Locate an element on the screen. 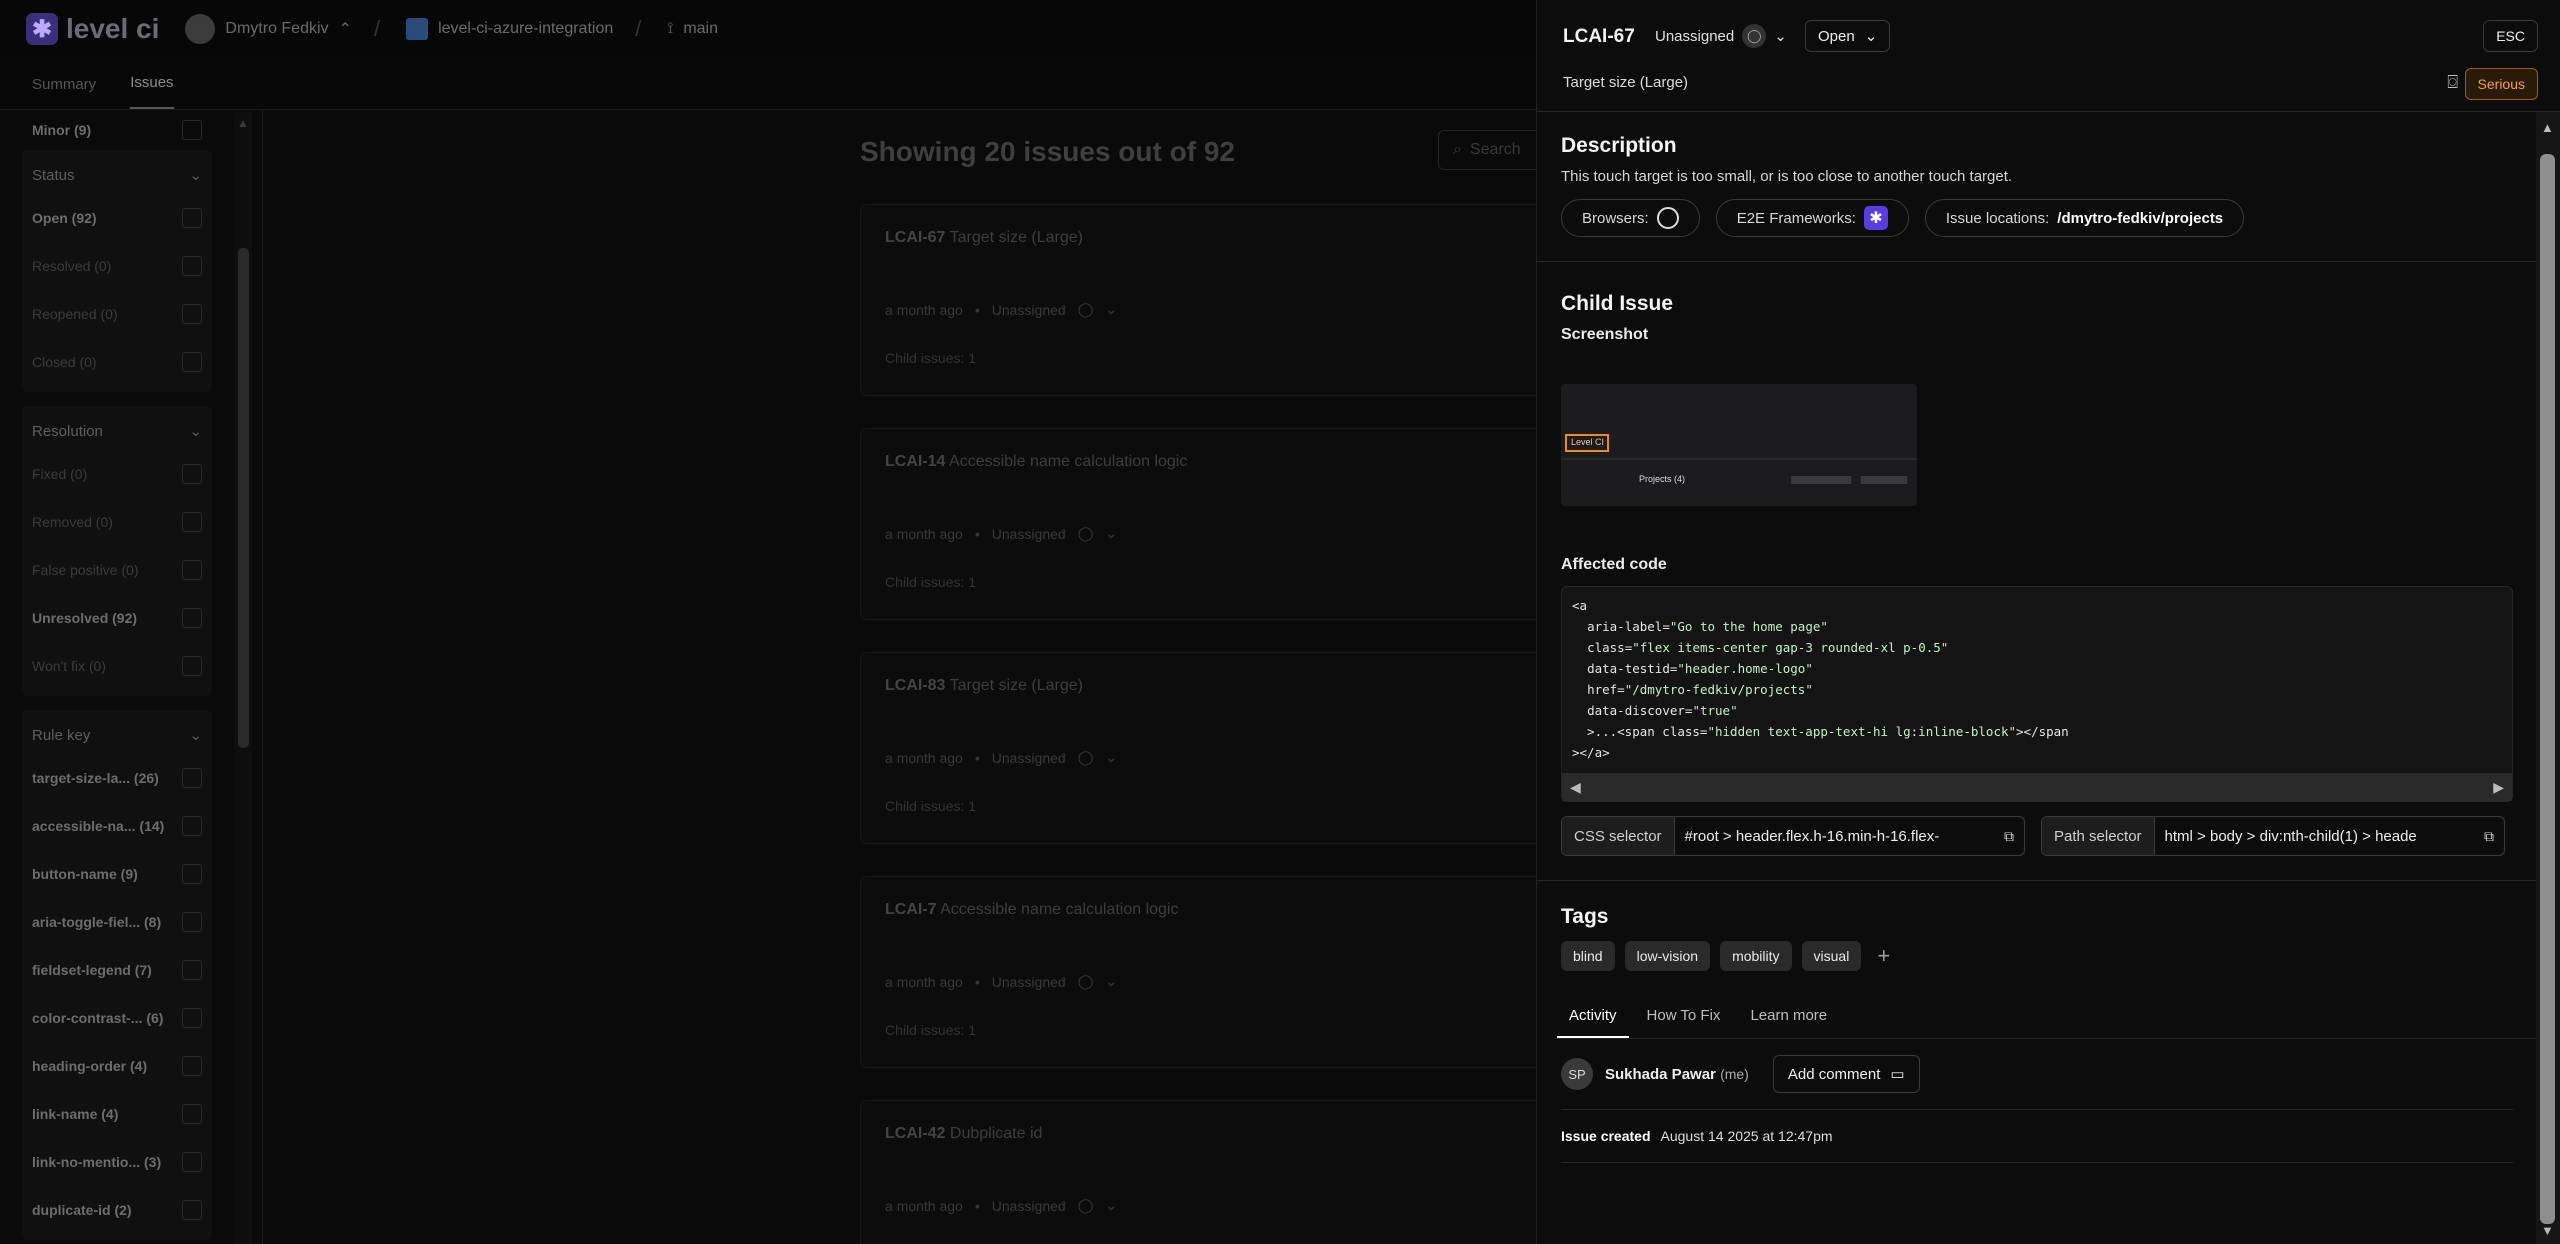 This screenshot has width=2560, height=1244. app-logo: ✱ level ci is located at coordinates (92, 29).